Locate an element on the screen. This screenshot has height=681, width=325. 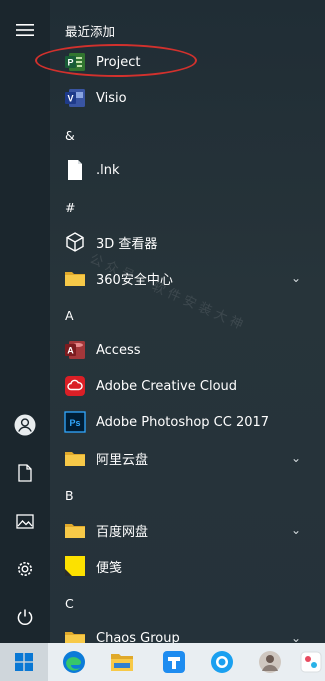
app-item-photoshop: Ps Adobe Photoshop CC 2017 is located at coordinates (187, 422).